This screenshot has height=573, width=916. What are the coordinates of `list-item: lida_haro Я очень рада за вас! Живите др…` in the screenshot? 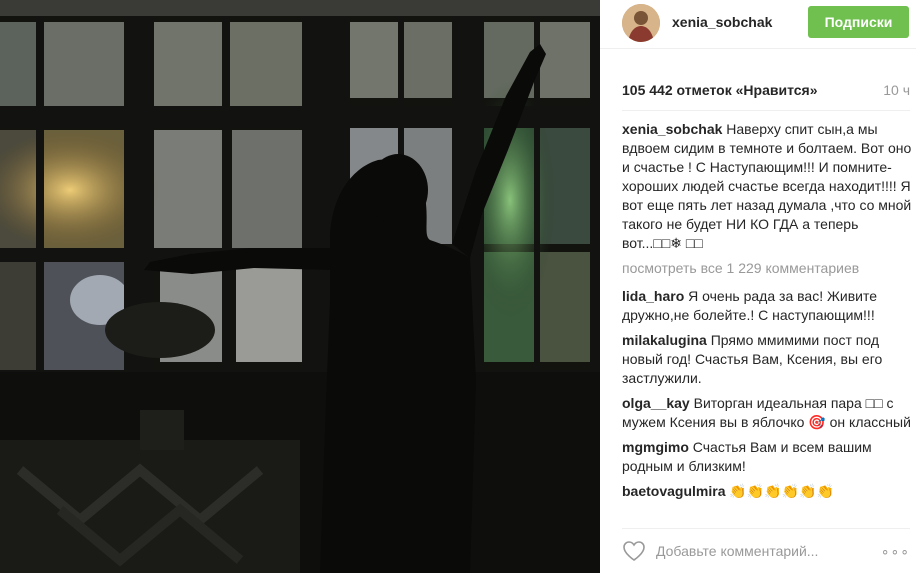 It's located at (767, 306).